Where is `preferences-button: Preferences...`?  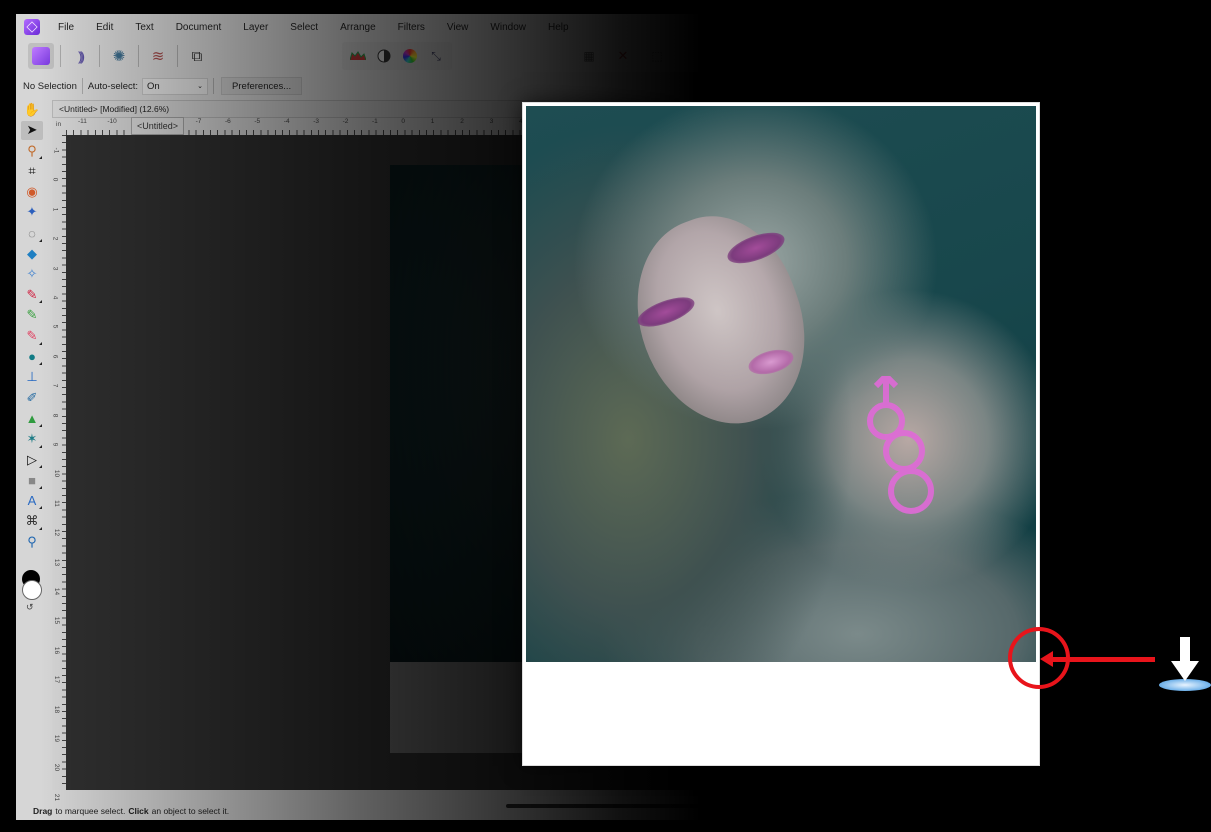 preferences-button: Preferences... is located at coordinates (262, 86).